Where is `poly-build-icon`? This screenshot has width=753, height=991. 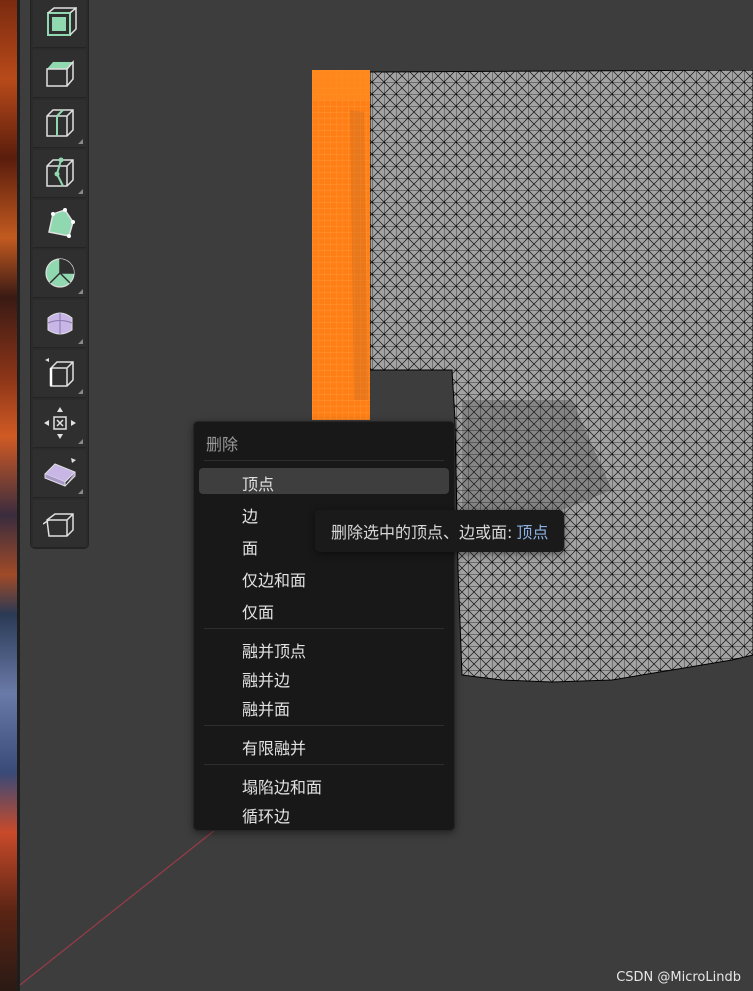 poly-build-icon is located at coordinates (61, 223).